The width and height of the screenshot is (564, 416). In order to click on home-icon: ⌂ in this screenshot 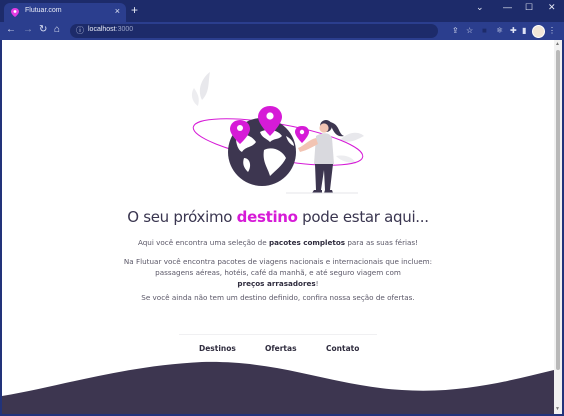, I will do `click(57, 29)`.